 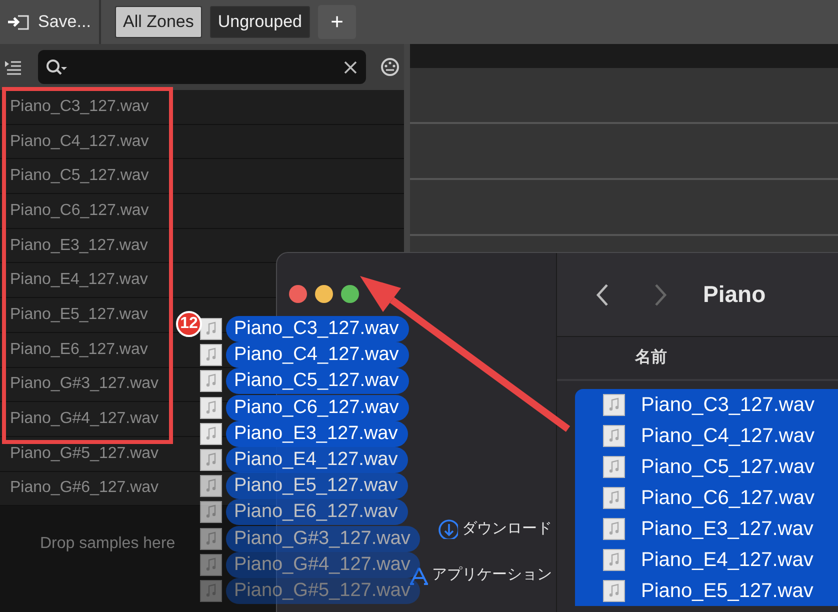 I want to click on file-row: Piano_C6_127.wav, so click(x=706, y=497).